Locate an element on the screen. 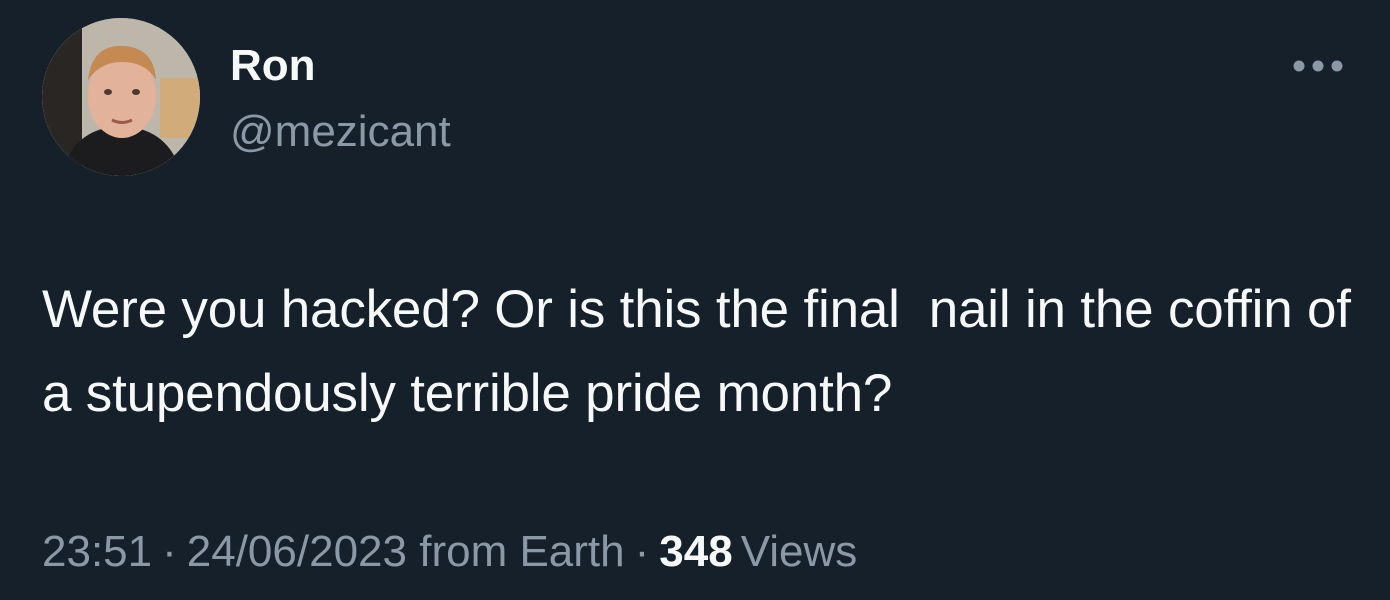  views-count: 348 is located at coordinates (695, 551).